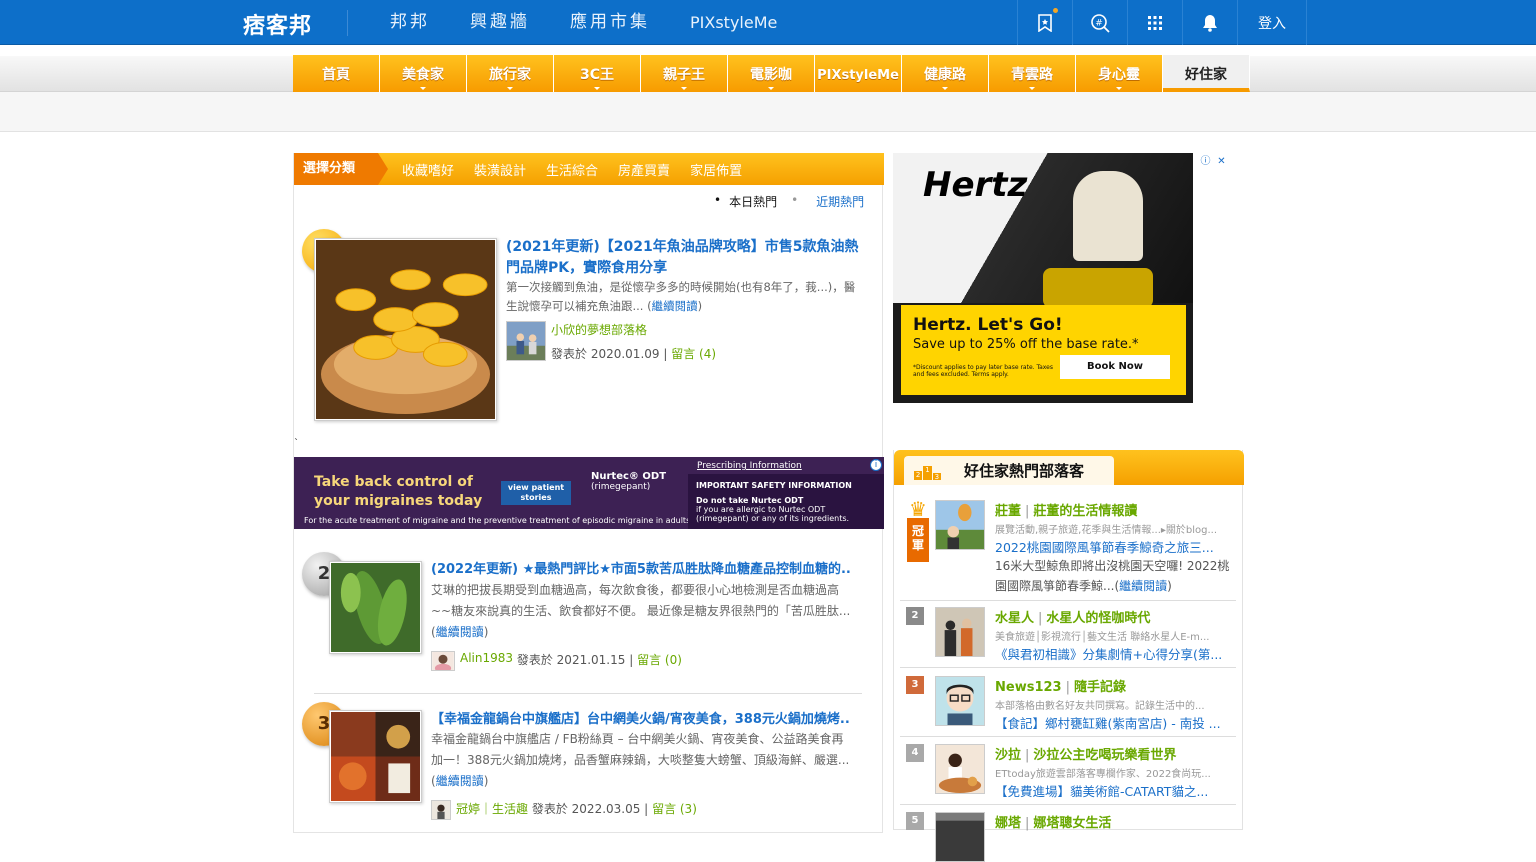 This screenshot has width=1536, height=862. What do you see at coordinates (410, 22) in the screenshot?
I see `top-nav-bangbang: 邦邦` at bounding box center [410, 22].